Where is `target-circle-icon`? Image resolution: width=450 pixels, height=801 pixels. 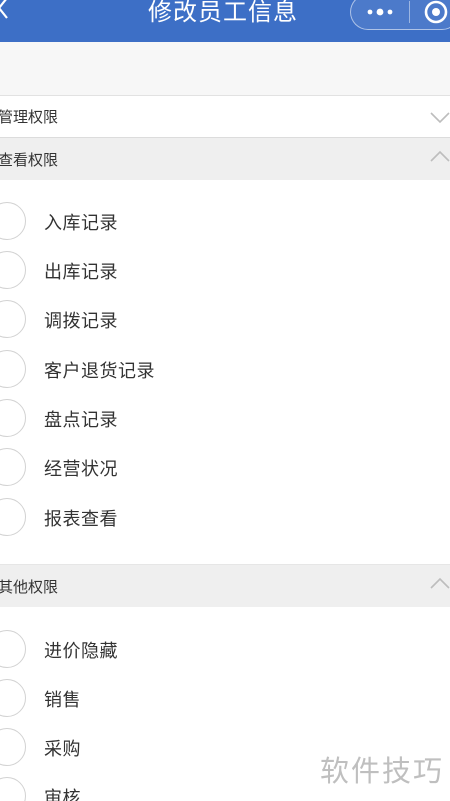
target-circle-icon is located at coordinates (436, 12).